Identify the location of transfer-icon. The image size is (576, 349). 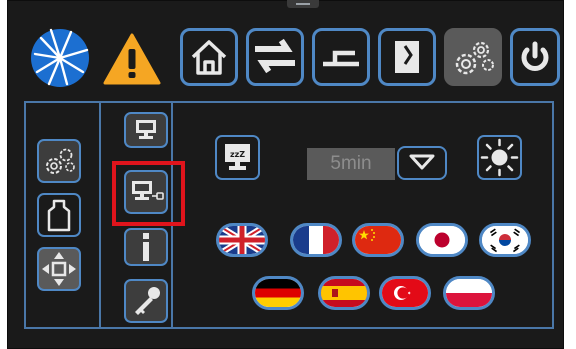
(275, 56).